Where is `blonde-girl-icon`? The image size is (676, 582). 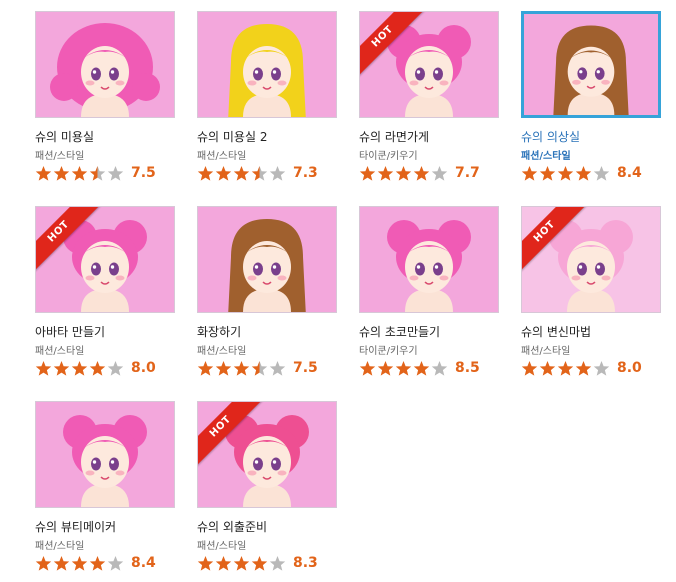
blonde-girl-icon is located at coordinates (267, 64).